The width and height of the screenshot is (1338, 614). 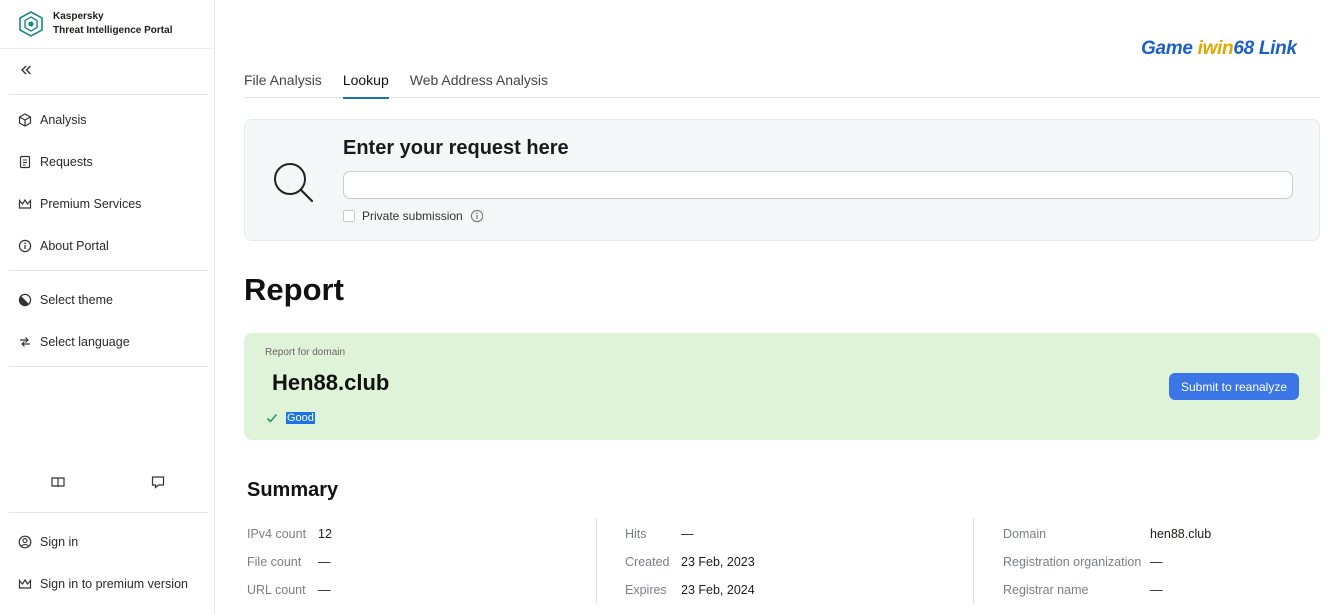 I want to click on summary-row: URL count —, so click(x=289, y=590).